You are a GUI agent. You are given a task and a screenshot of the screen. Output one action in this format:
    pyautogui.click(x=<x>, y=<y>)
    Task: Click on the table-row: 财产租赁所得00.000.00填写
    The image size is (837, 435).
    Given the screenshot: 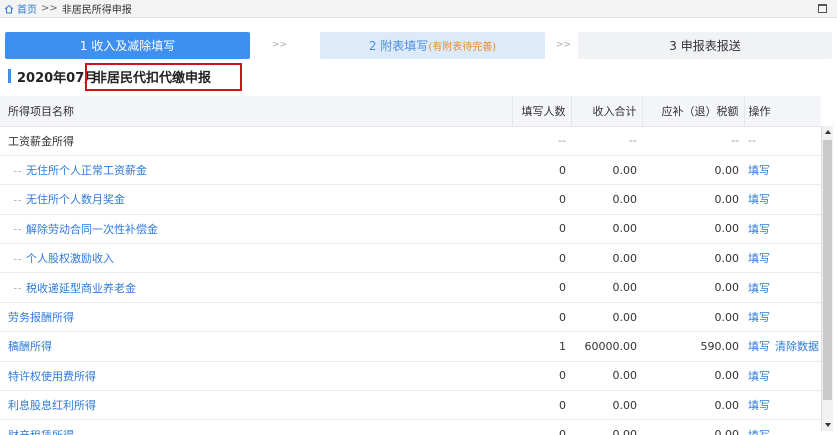 What is the action you would take?
    pyautogui.click(x=410, y=427)
    